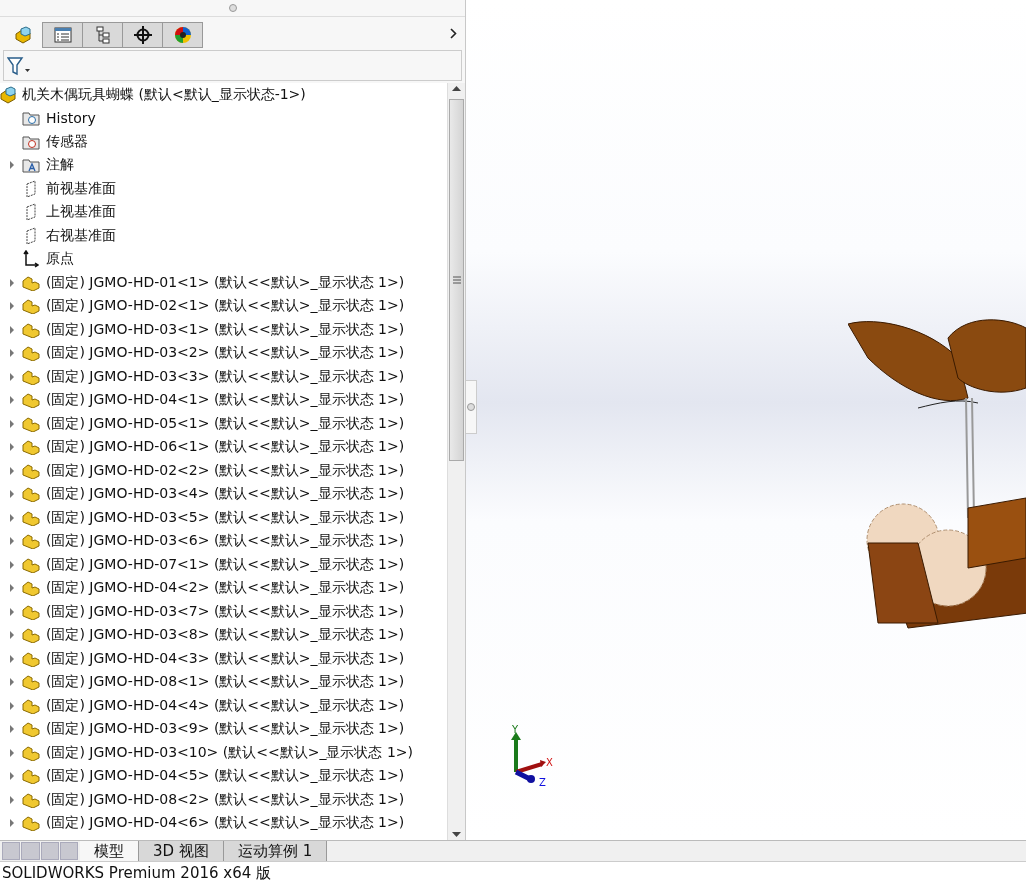  I want to click on tree-item: (固定) JGMO-HD-04<5> (默认<<默认>_显示状态 1>), so click(225, 776).